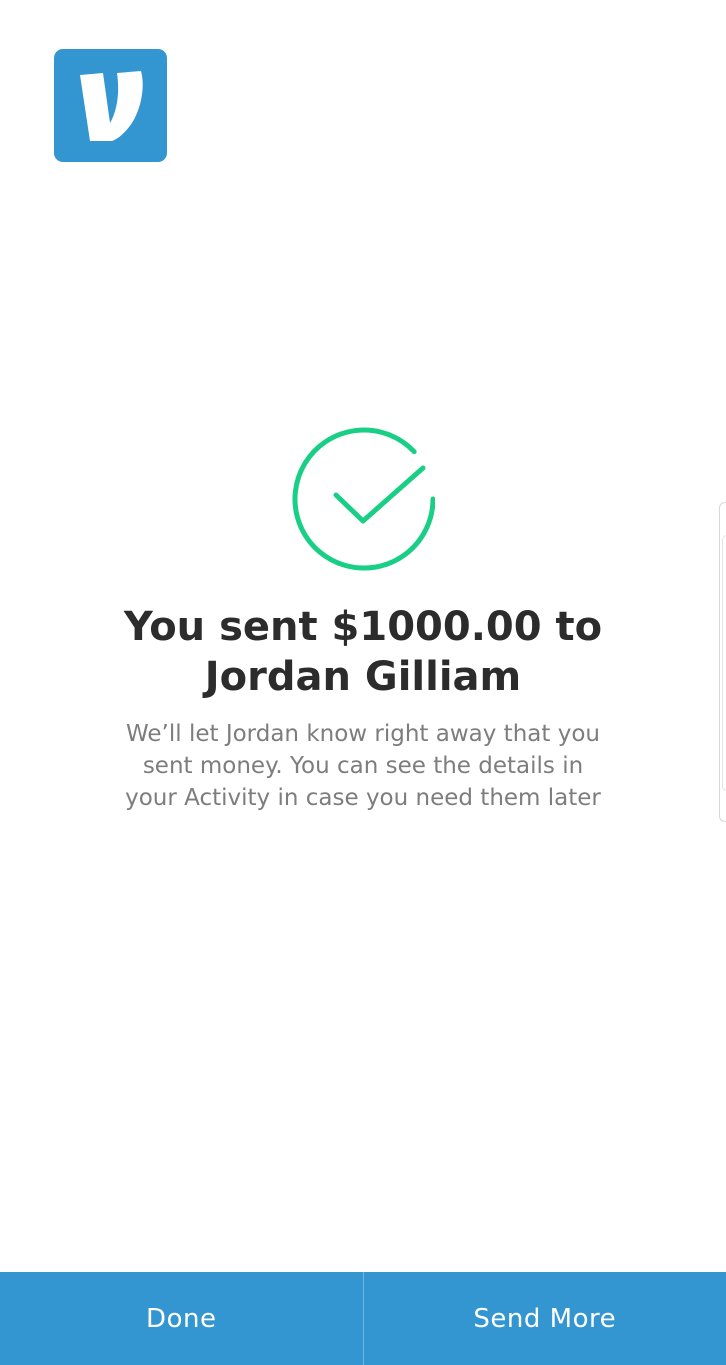  Describe the element at coordinates (363, 627) in the screenshot. I see `confirmation-title-line: You sent $1000.00 to` at that location.